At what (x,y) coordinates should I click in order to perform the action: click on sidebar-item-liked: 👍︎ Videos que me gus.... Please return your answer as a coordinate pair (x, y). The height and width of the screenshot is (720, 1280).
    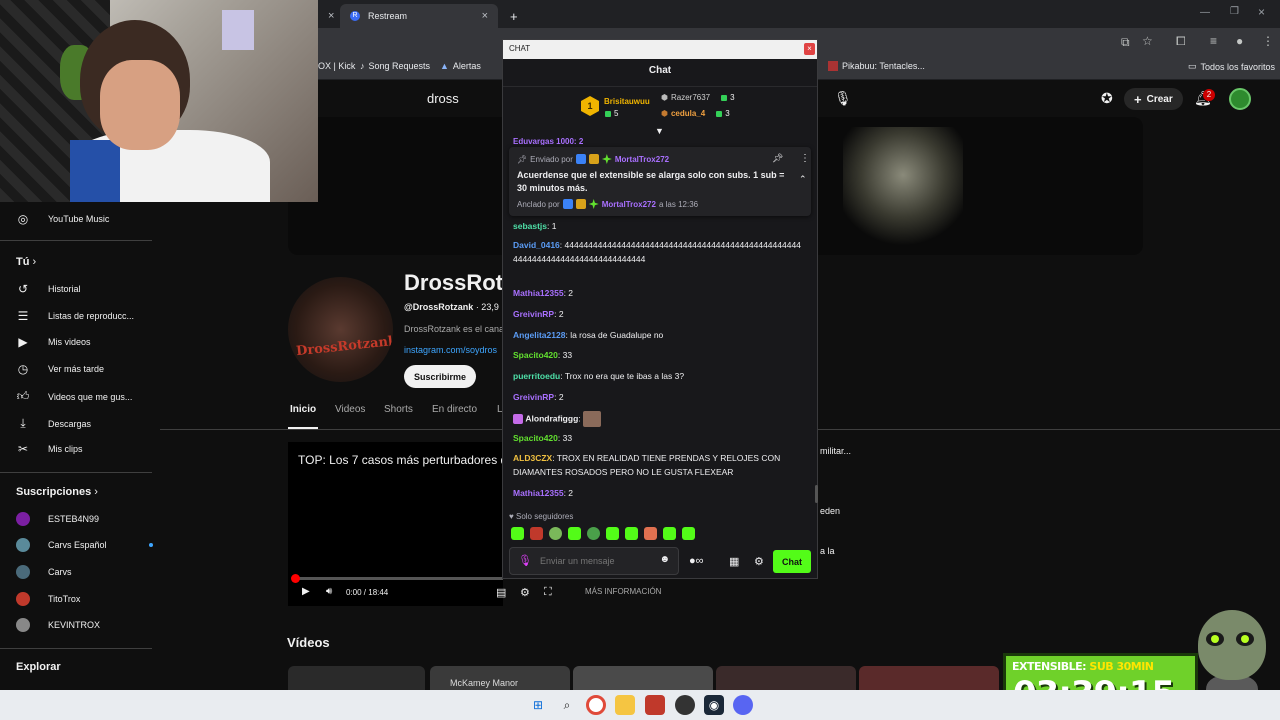
    Looking at the image, I should click on (74, 396).